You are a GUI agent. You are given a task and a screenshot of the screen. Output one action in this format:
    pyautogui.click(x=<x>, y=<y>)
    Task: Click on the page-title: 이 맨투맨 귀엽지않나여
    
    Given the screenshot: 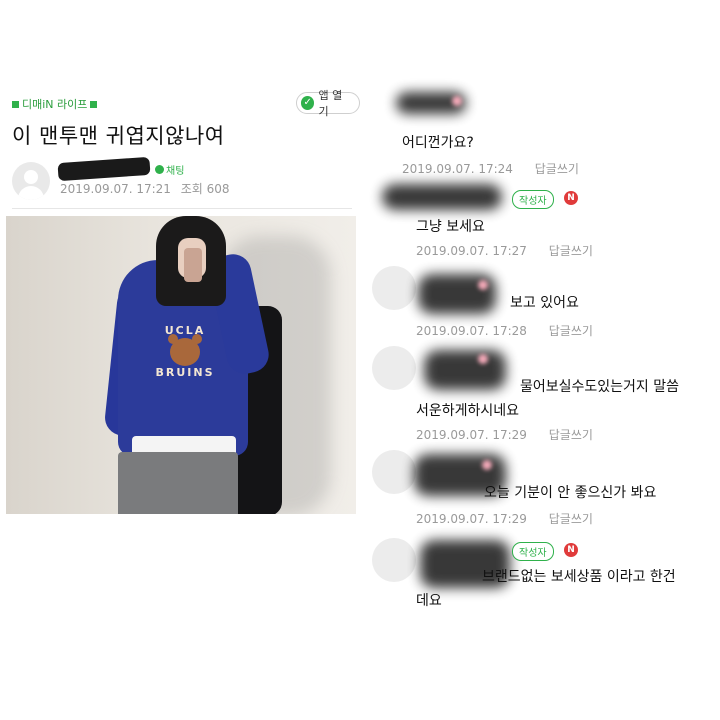 What is the action you would take?
    pyautogui.click(x=118, y=136)
    